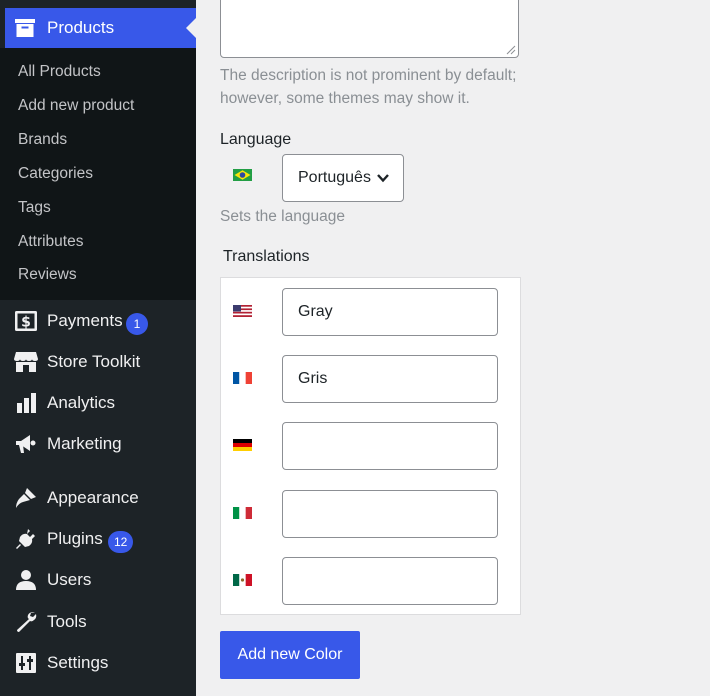  I want to click on payments-icon: $, so click(26, 321).